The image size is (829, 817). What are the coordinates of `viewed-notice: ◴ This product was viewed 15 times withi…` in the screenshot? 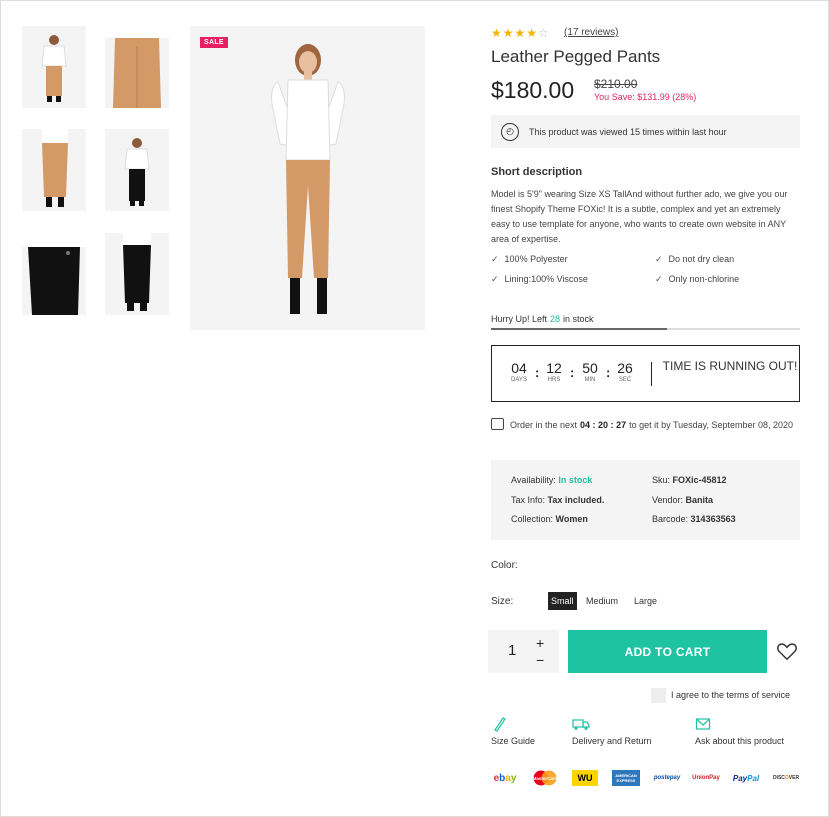 It's located at (645, 131).